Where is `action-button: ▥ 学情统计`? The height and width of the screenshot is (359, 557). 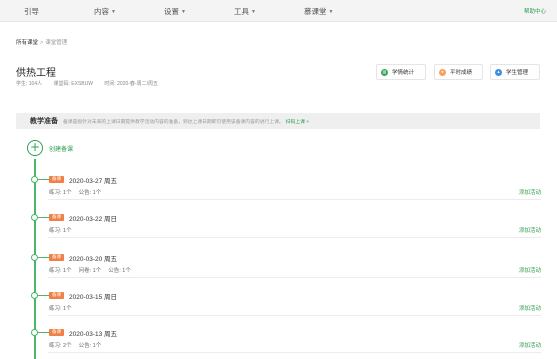
action-button: ▥ 学情统计 is located at coordinates (401, 72).